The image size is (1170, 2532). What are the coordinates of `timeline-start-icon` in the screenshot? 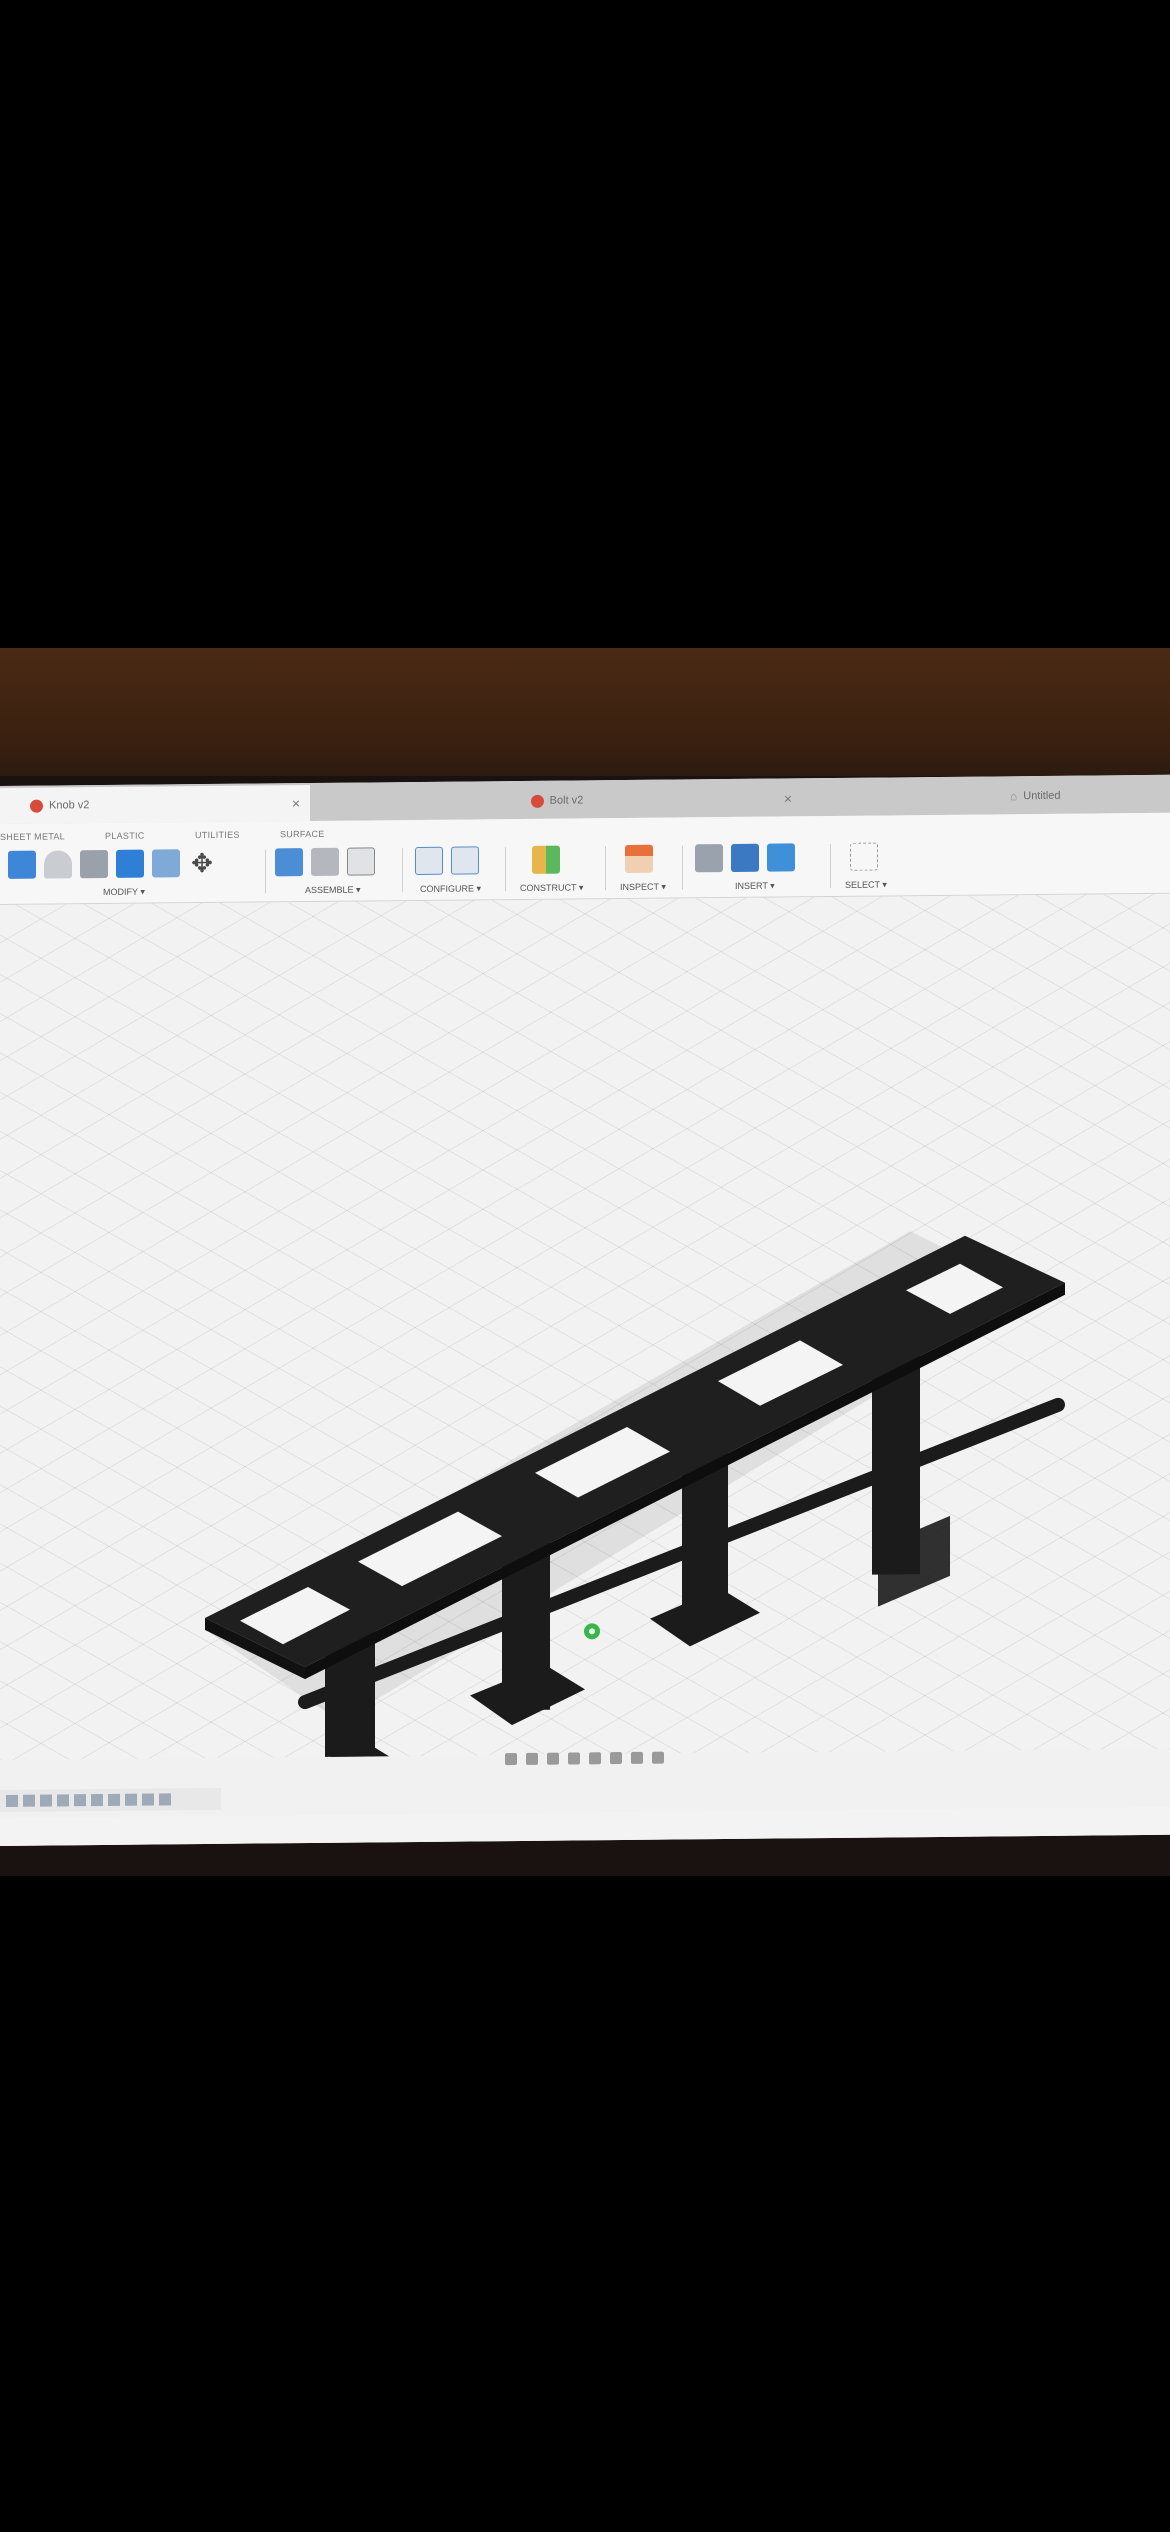 It's located at (12, 1800).